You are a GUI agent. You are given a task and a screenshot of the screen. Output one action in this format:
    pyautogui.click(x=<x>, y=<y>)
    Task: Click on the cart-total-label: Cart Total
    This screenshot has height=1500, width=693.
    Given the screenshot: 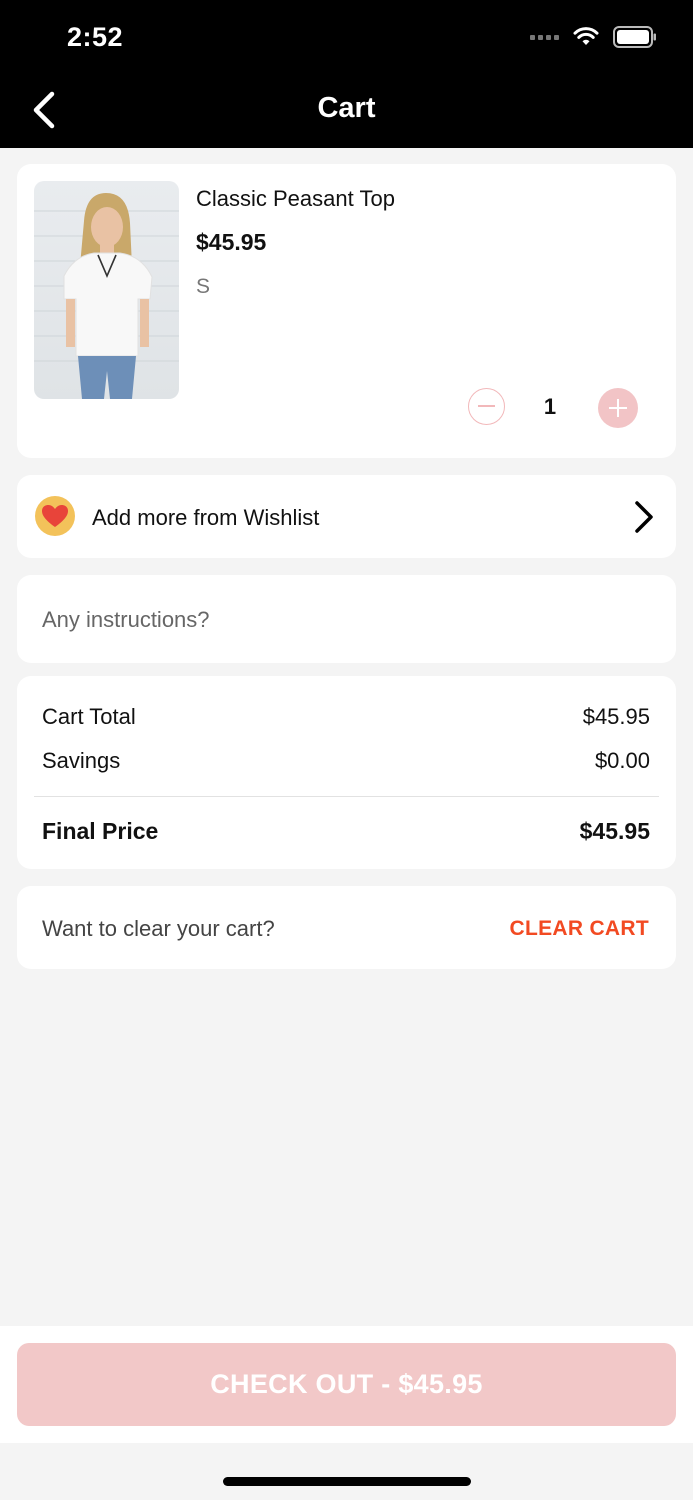 What is the action you would take?
    pyautogui.click(x=89, y=716)
    